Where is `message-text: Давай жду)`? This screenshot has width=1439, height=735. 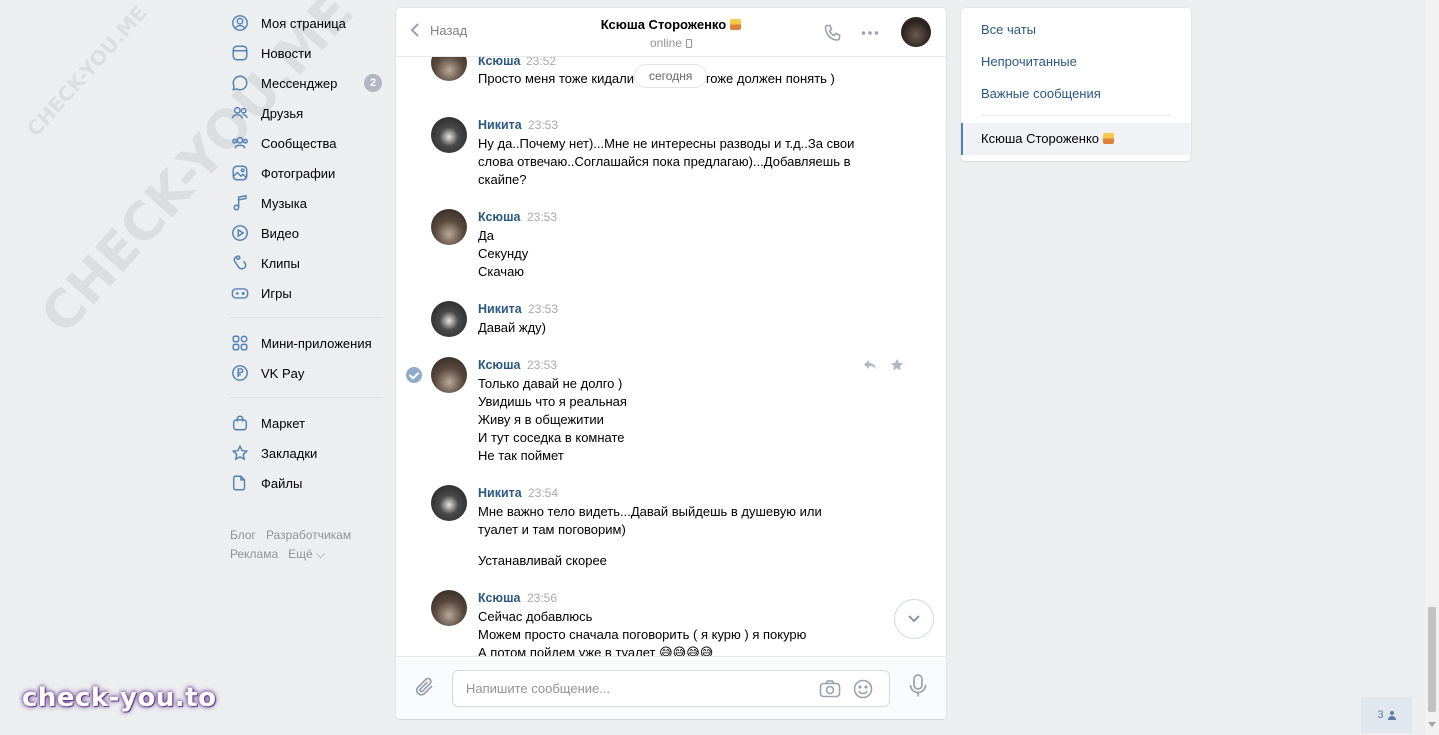
message-text: Давай жду) is located at coordinates (512, 327).